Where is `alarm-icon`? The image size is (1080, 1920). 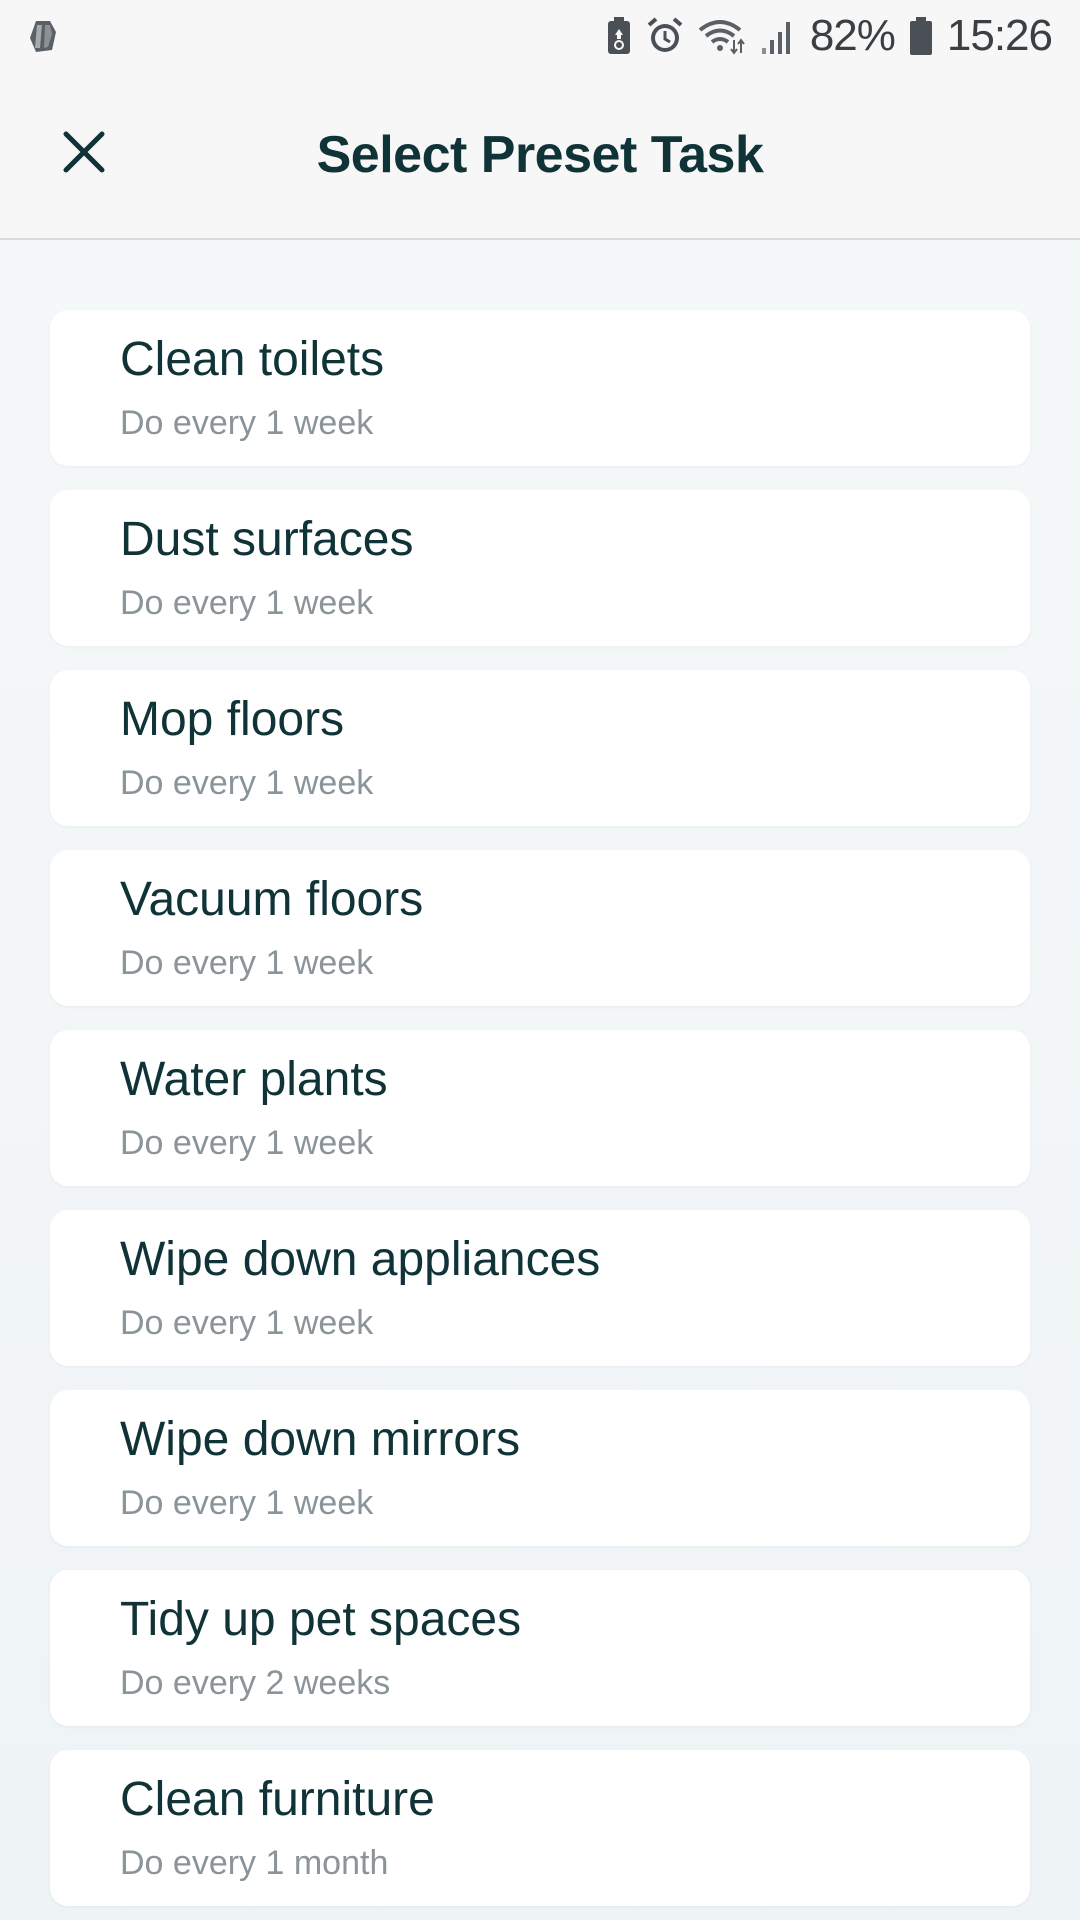 alarm-icon is located at coordinates (665, 34).